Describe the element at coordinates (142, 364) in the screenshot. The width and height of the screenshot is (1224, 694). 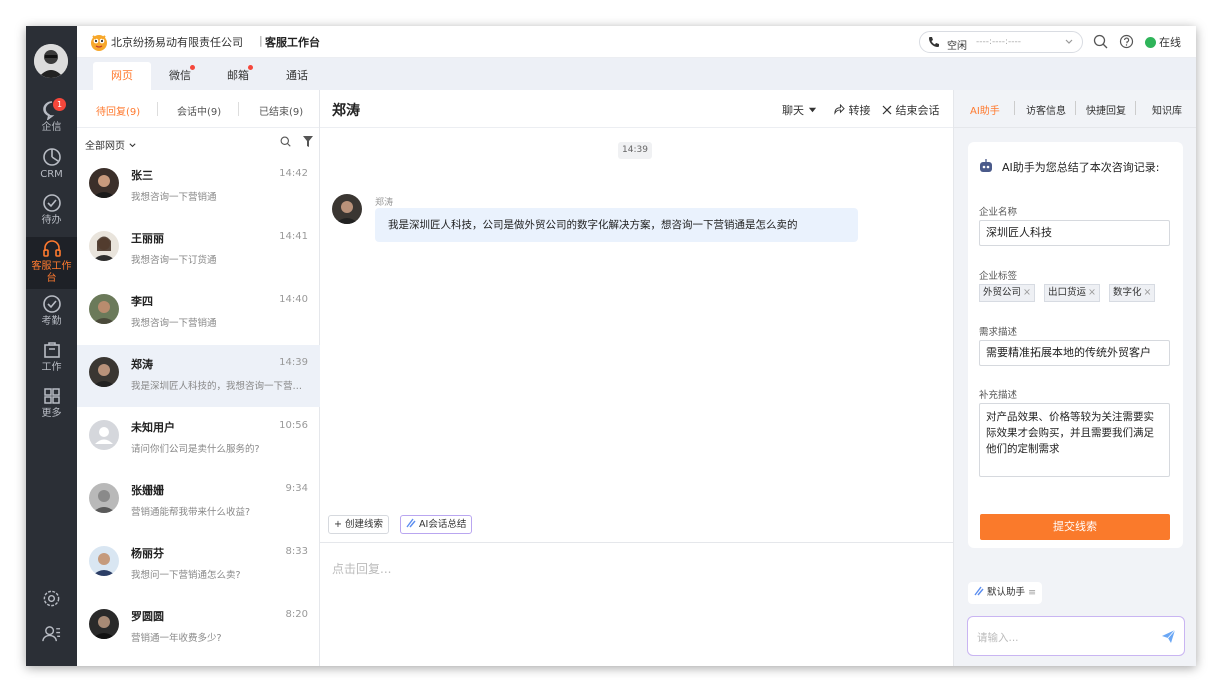
I see `contact-name: 郑涛` at that location.